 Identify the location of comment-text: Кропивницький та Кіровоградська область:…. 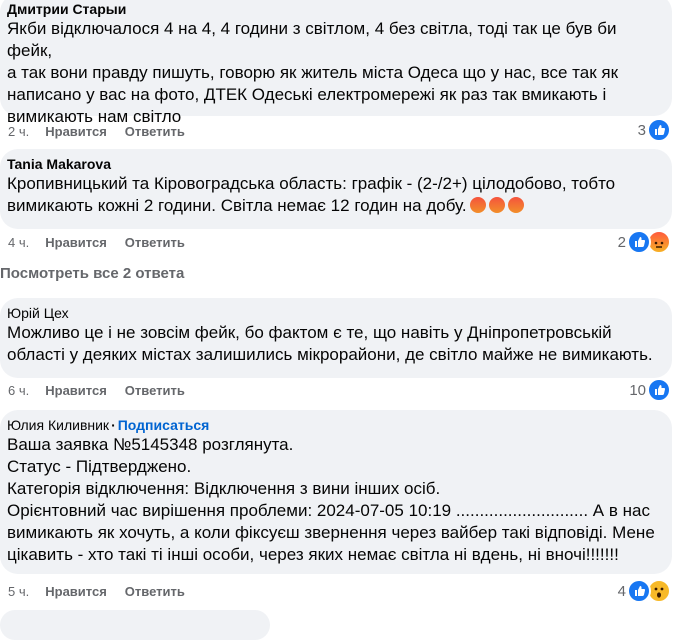
(311, 194).